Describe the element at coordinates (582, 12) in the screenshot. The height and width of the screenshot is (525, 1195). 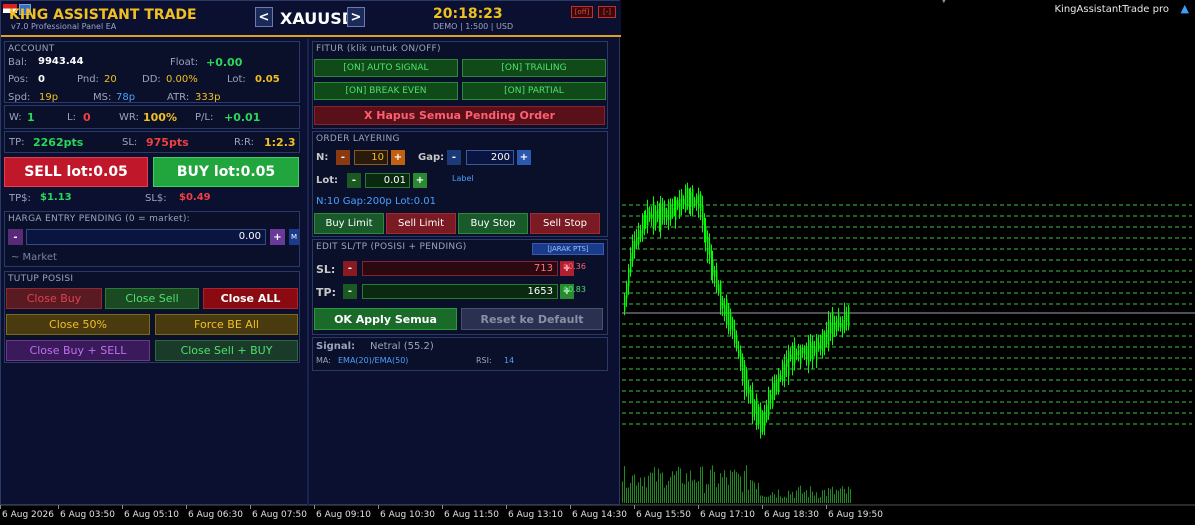
I see `off-button: [off]` at that location.